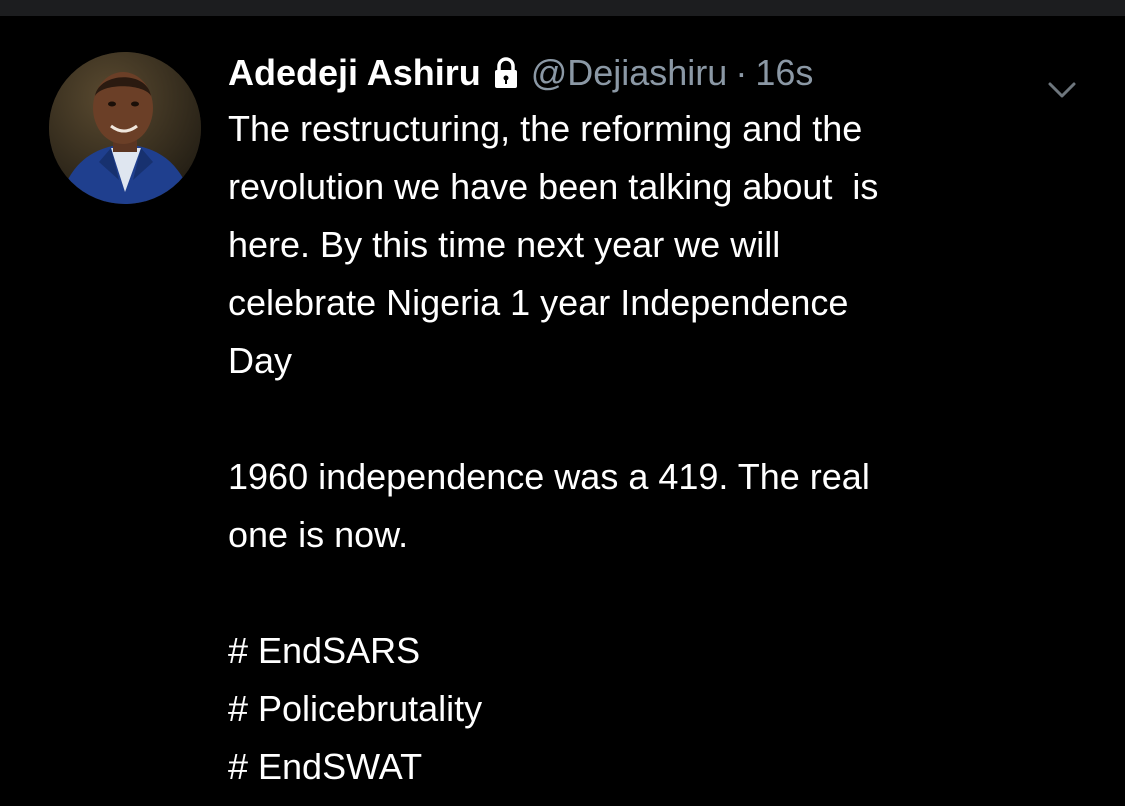  What do you see at coordinates (355, 708) in the screenshot?
I see `hashtag: # Policebrutality` at bounding box center [355, 708].